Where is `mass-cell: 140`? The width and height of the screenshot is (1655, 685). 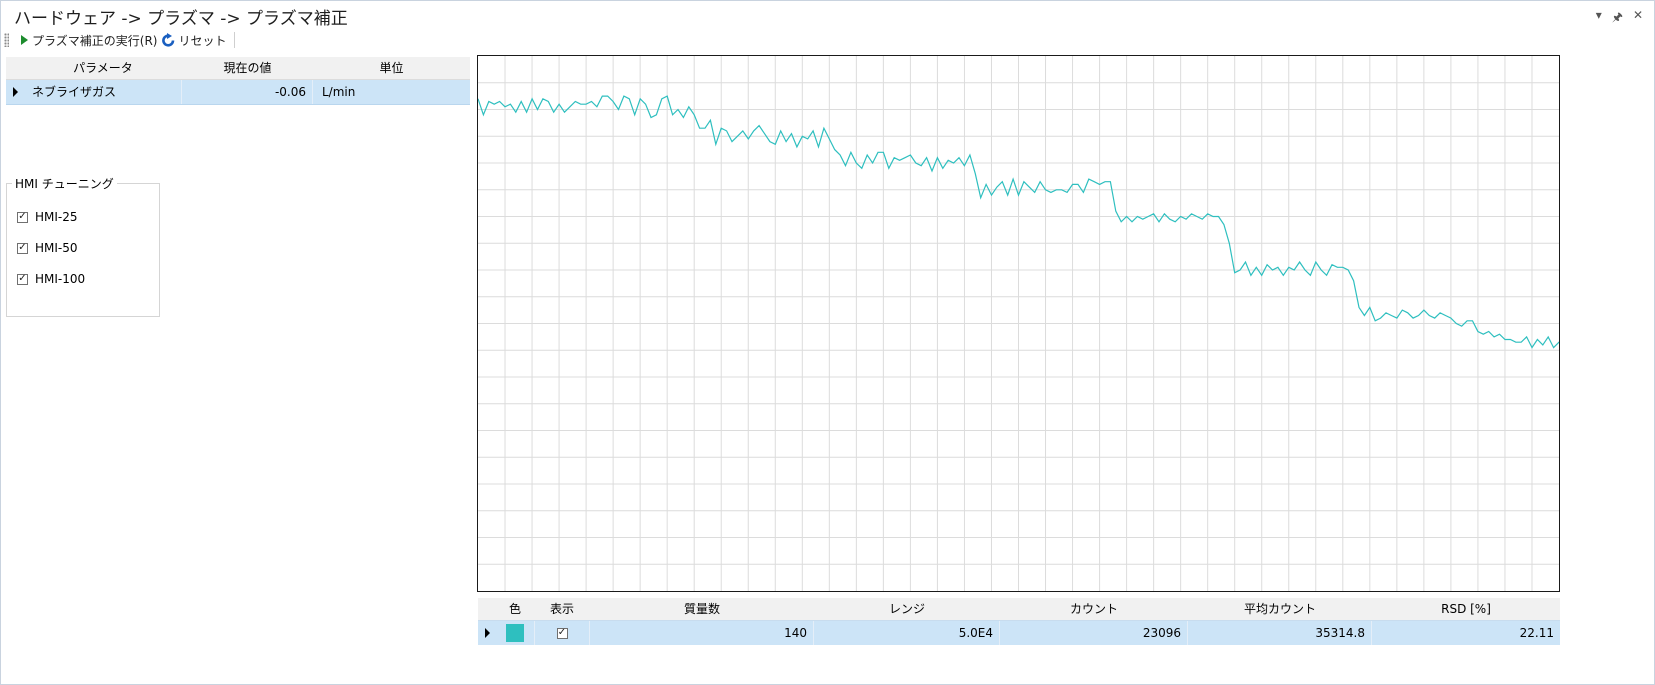
mass-cell: 140 is located at coordinates (702, 633).